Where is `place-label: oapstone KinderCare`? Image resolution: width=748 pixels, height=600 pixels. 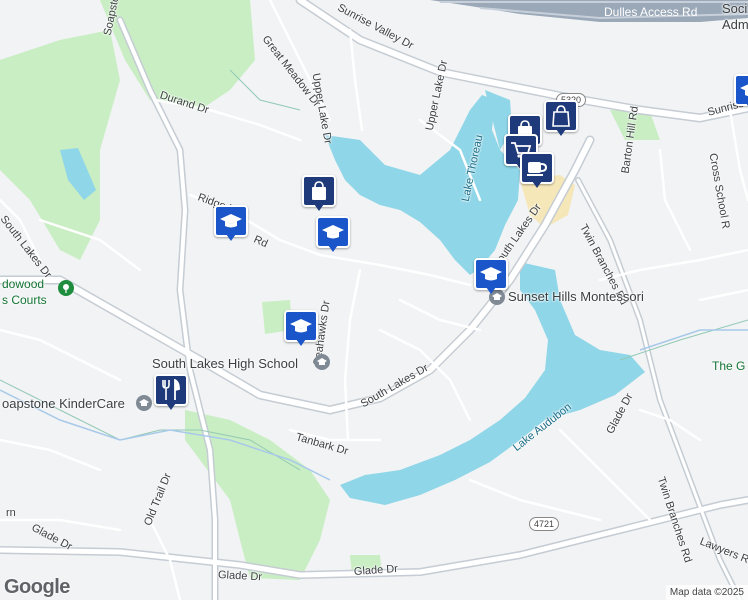
place-label: oapstone KinderCare is located at coordinates (63, 403).